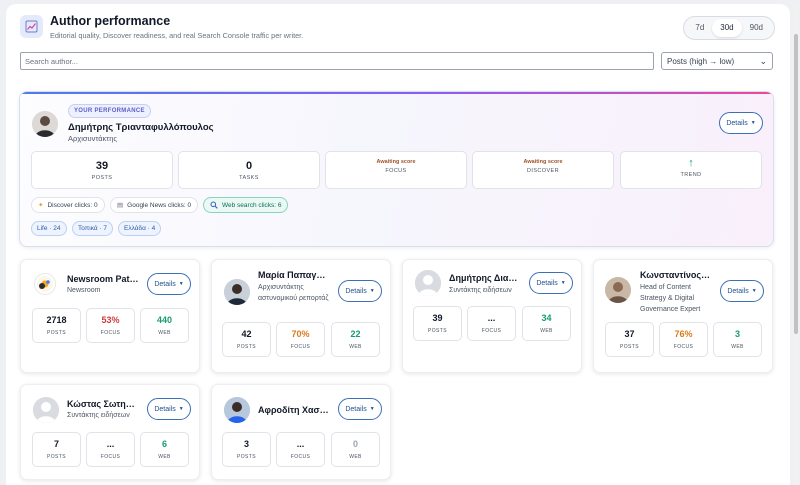 This screenshot has height=485, width=800. I want to click on stat-focus: 70% FOCUS, so click(300, 339).